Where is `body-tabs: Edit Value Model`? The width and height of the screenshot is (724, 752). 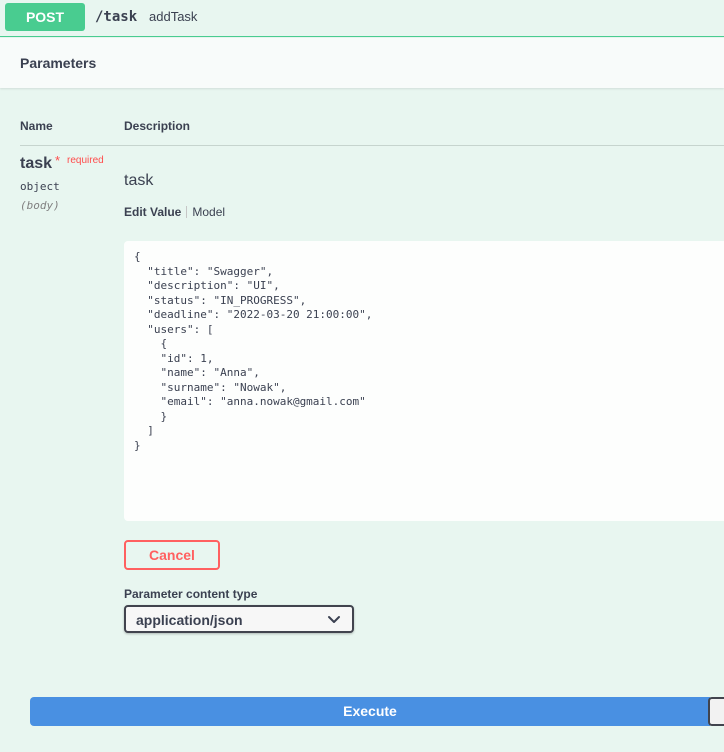
body-tabs: Edit Value Model is located at coordinates (174, 212).